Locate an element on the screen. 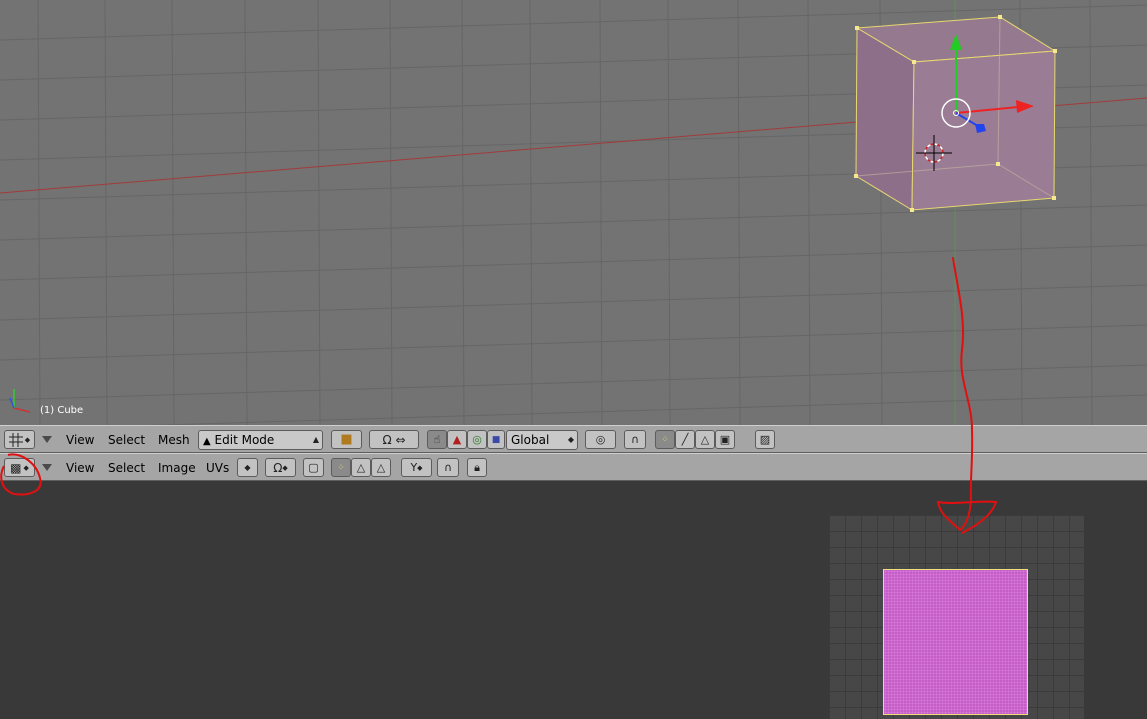 This screenshot has width=1147, height=719. mode-select-value: Edit Mode is located at coordinates (244, 440).